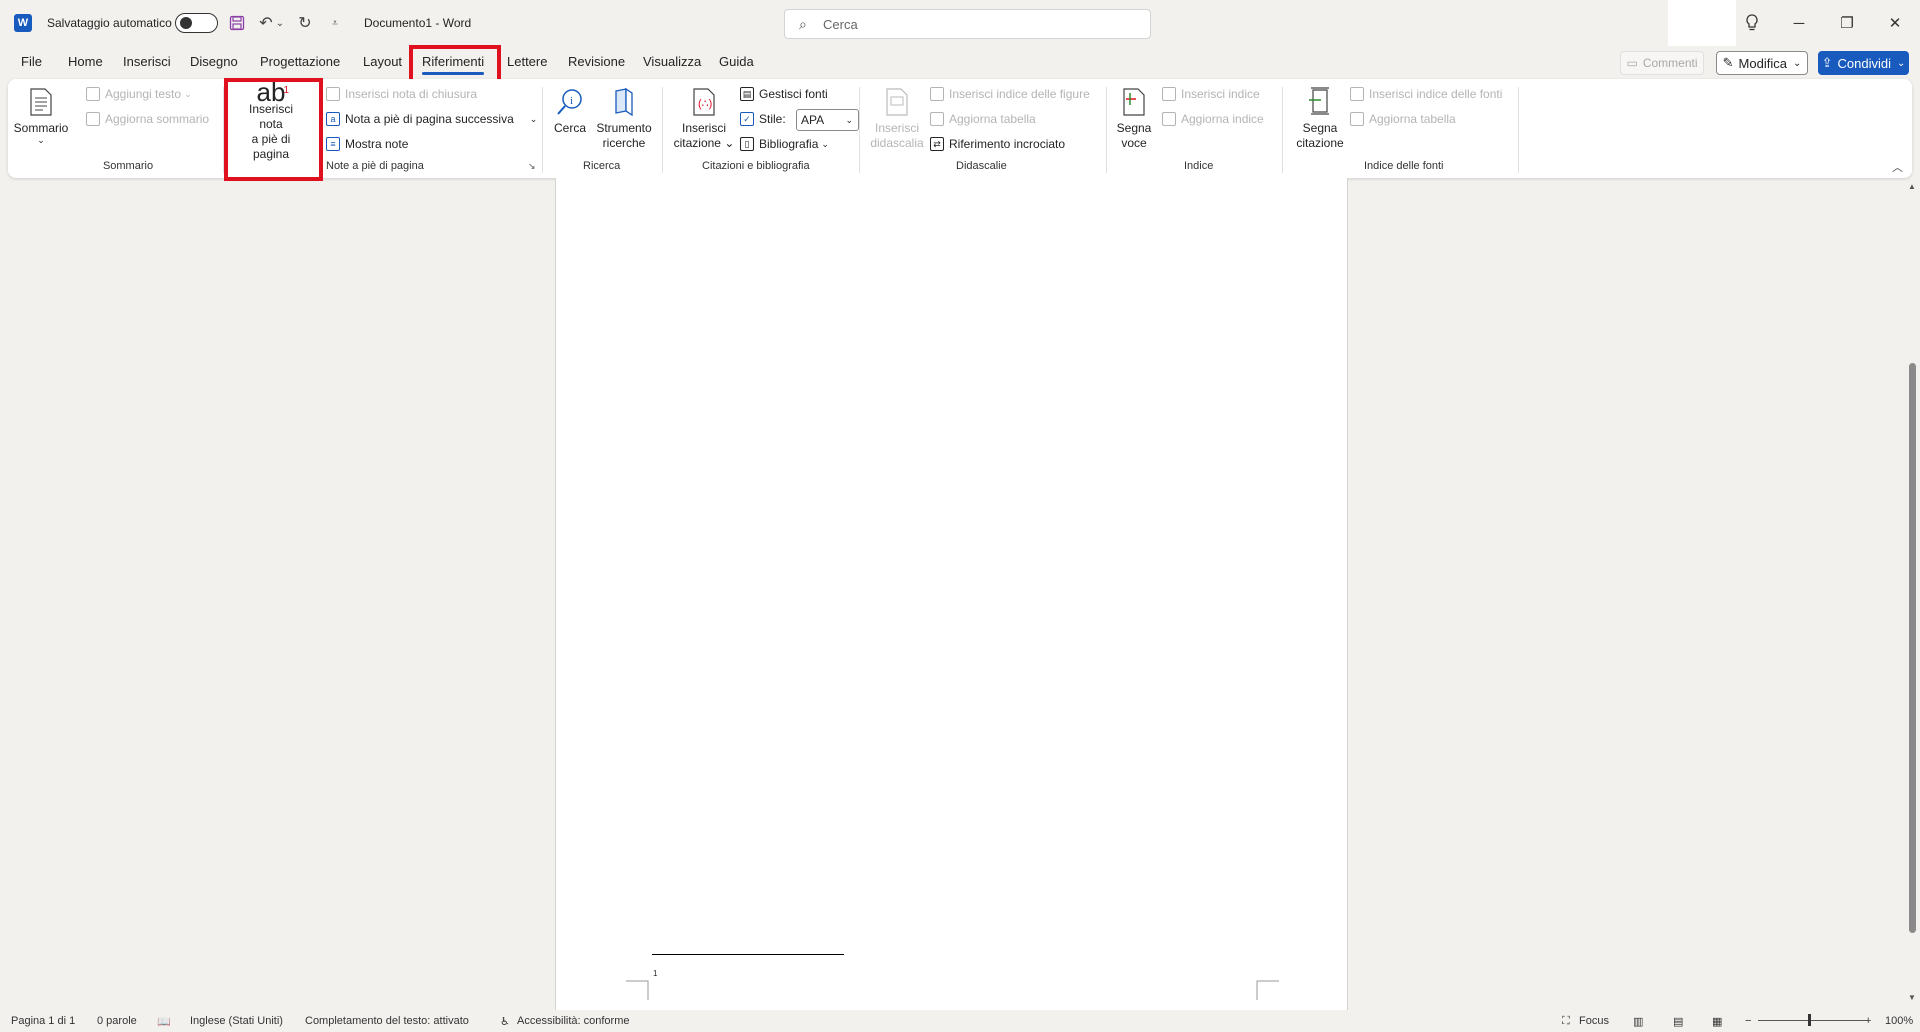 This screenshot has width=1920, height=1032. What do you see at coordinates (672, 61) in the screenshot?
I see `tab-visualizza: Visualizza` at bounding box center [672, 61].